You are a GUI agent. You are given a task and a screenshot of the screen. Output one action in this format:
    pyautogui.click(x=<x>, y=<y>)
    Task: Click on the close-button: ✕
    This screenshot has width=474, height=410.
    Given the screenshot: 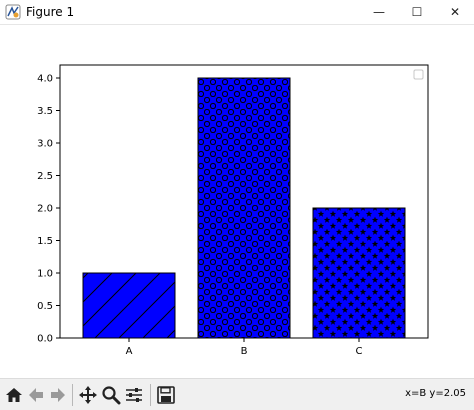 What is the action you would take?
    pyautogui.click(x=455, y=12)
    